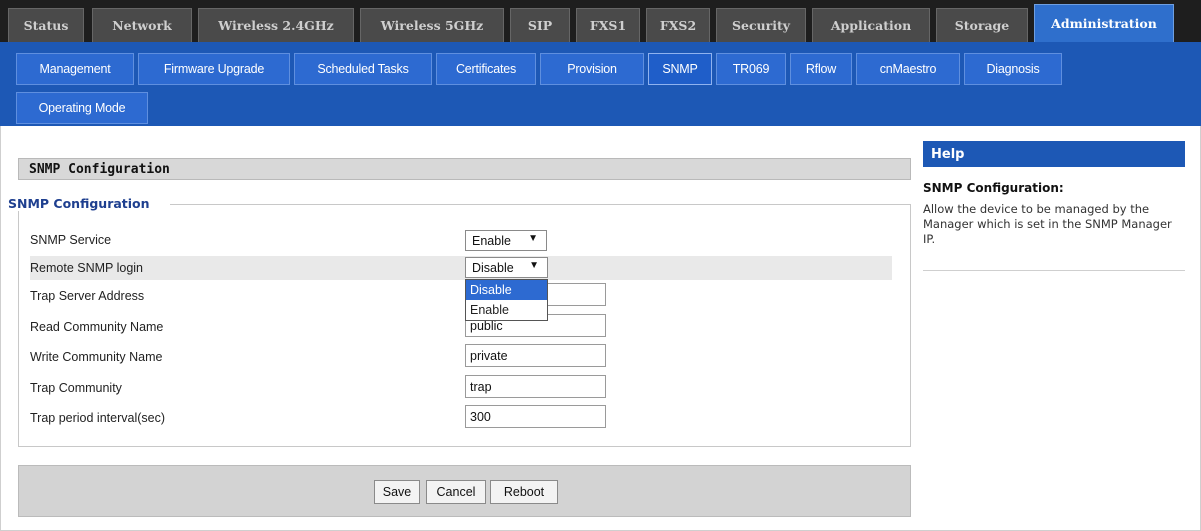 This screenshot has width=1201, height=531. Describe the element at coordinates (461, 296) in the screenshot. I see `row-trap-server-address: Trap Server Address` at that location.